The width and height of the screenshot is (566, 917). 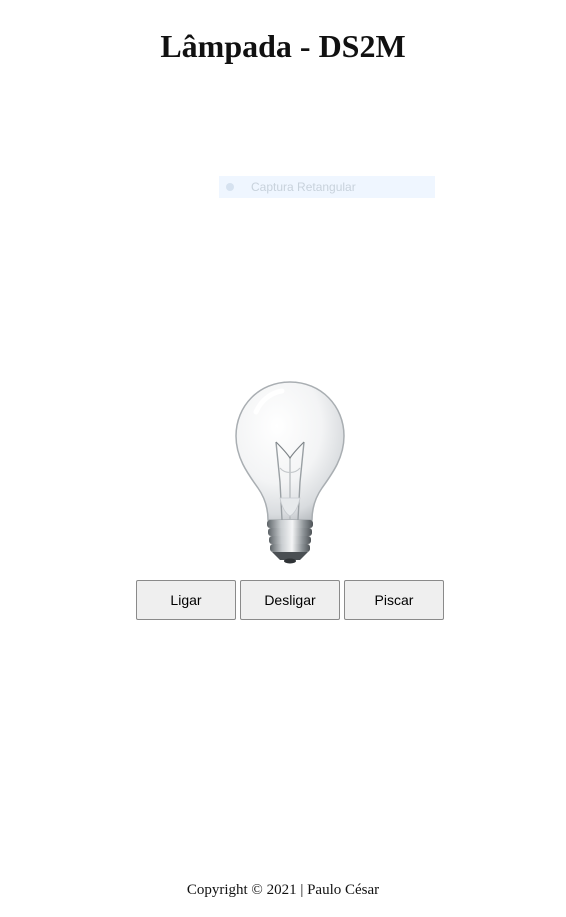 What do you see at coordinates (303, 187) in the screenshot?
I see `capture-label: Captura Retangular` at bounding box center [303, 187].